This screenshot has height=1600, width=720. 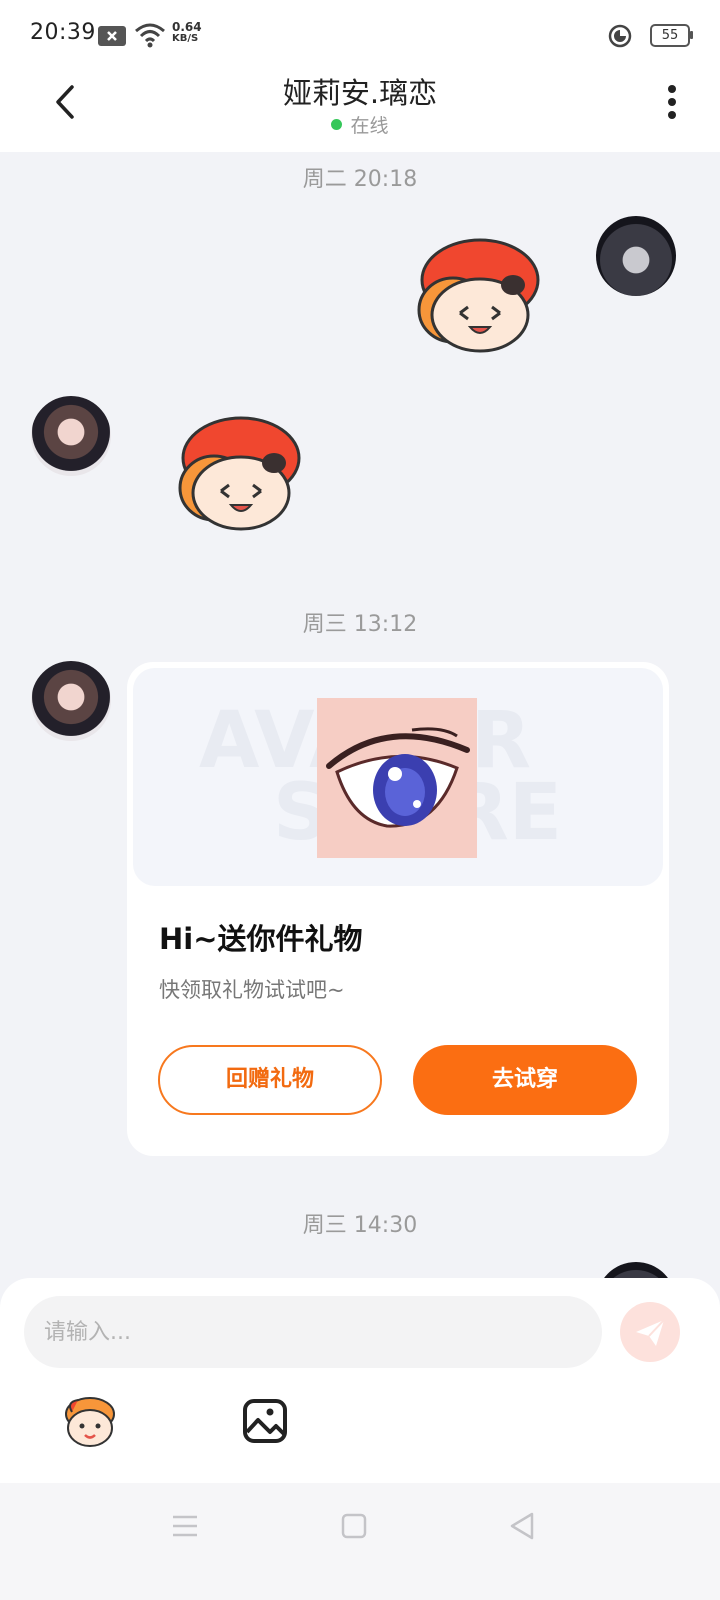 What do you see at coordinates (90, 1422) in the screenshot?
I see `emoji-mascot-icon` at bounding box center [90, 1422].